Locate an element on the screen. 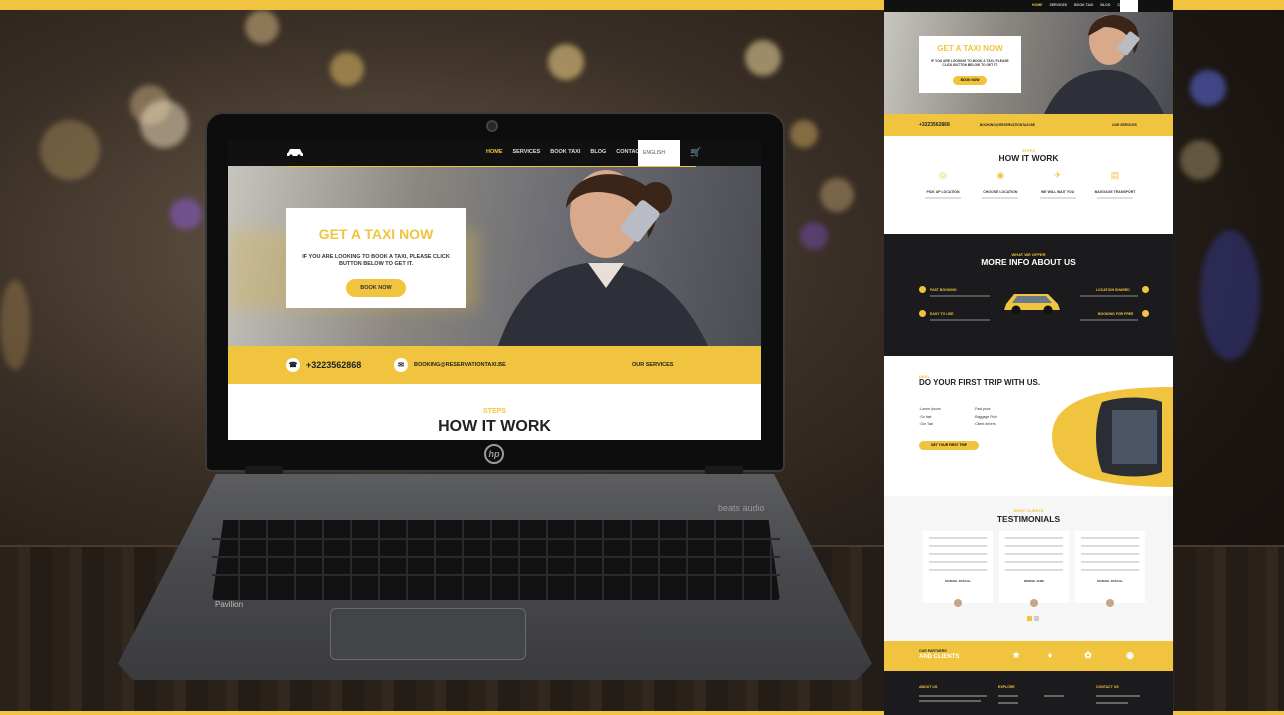 This screenshot has width=1284, height=715. cart-icon: 🛒 is located at coordinates (695, 152).